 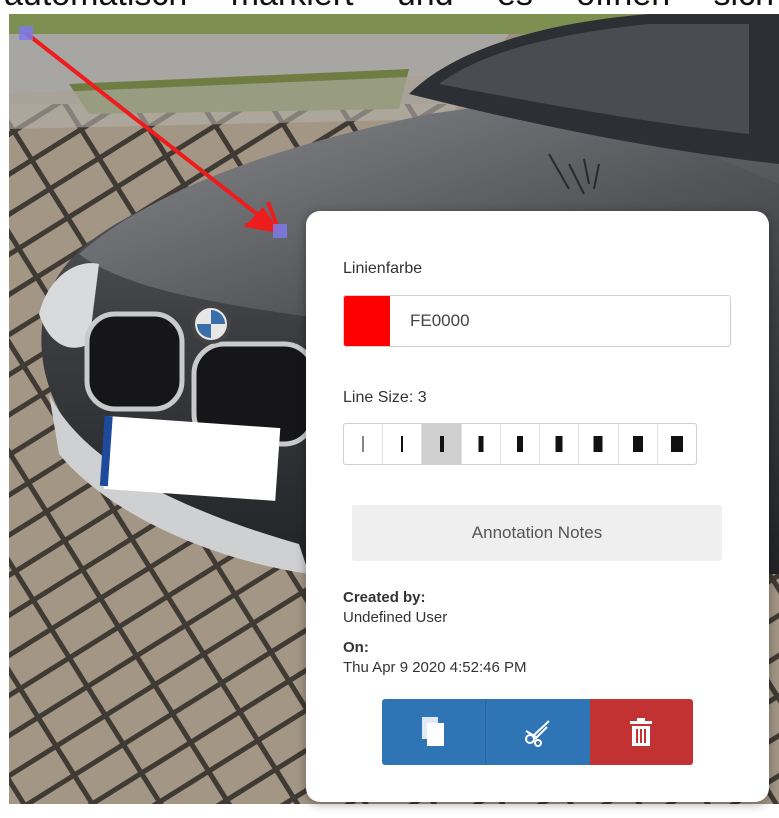 I want to click on line-size-label: Line Size: 3, so click(x=385, y=397).